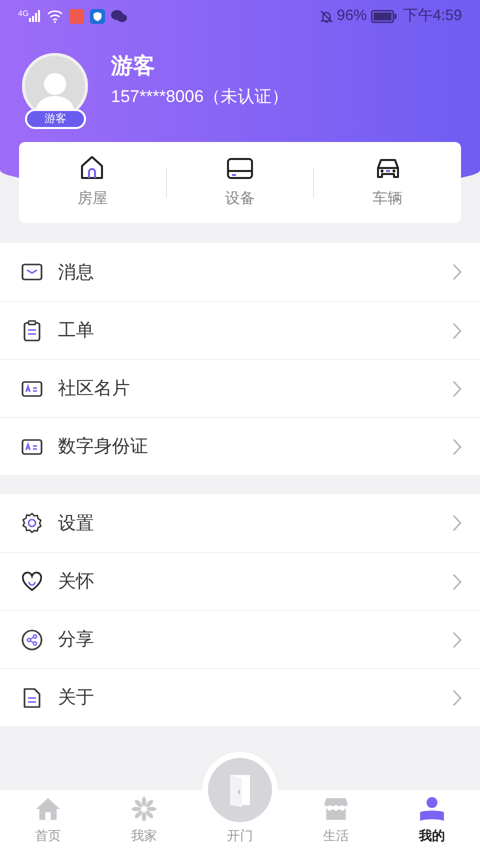 The width and height of the screenshot is (480, 853). Describe the element at coordinates (32, 272) in the screenshot. I see `envelope-icon` at that location.